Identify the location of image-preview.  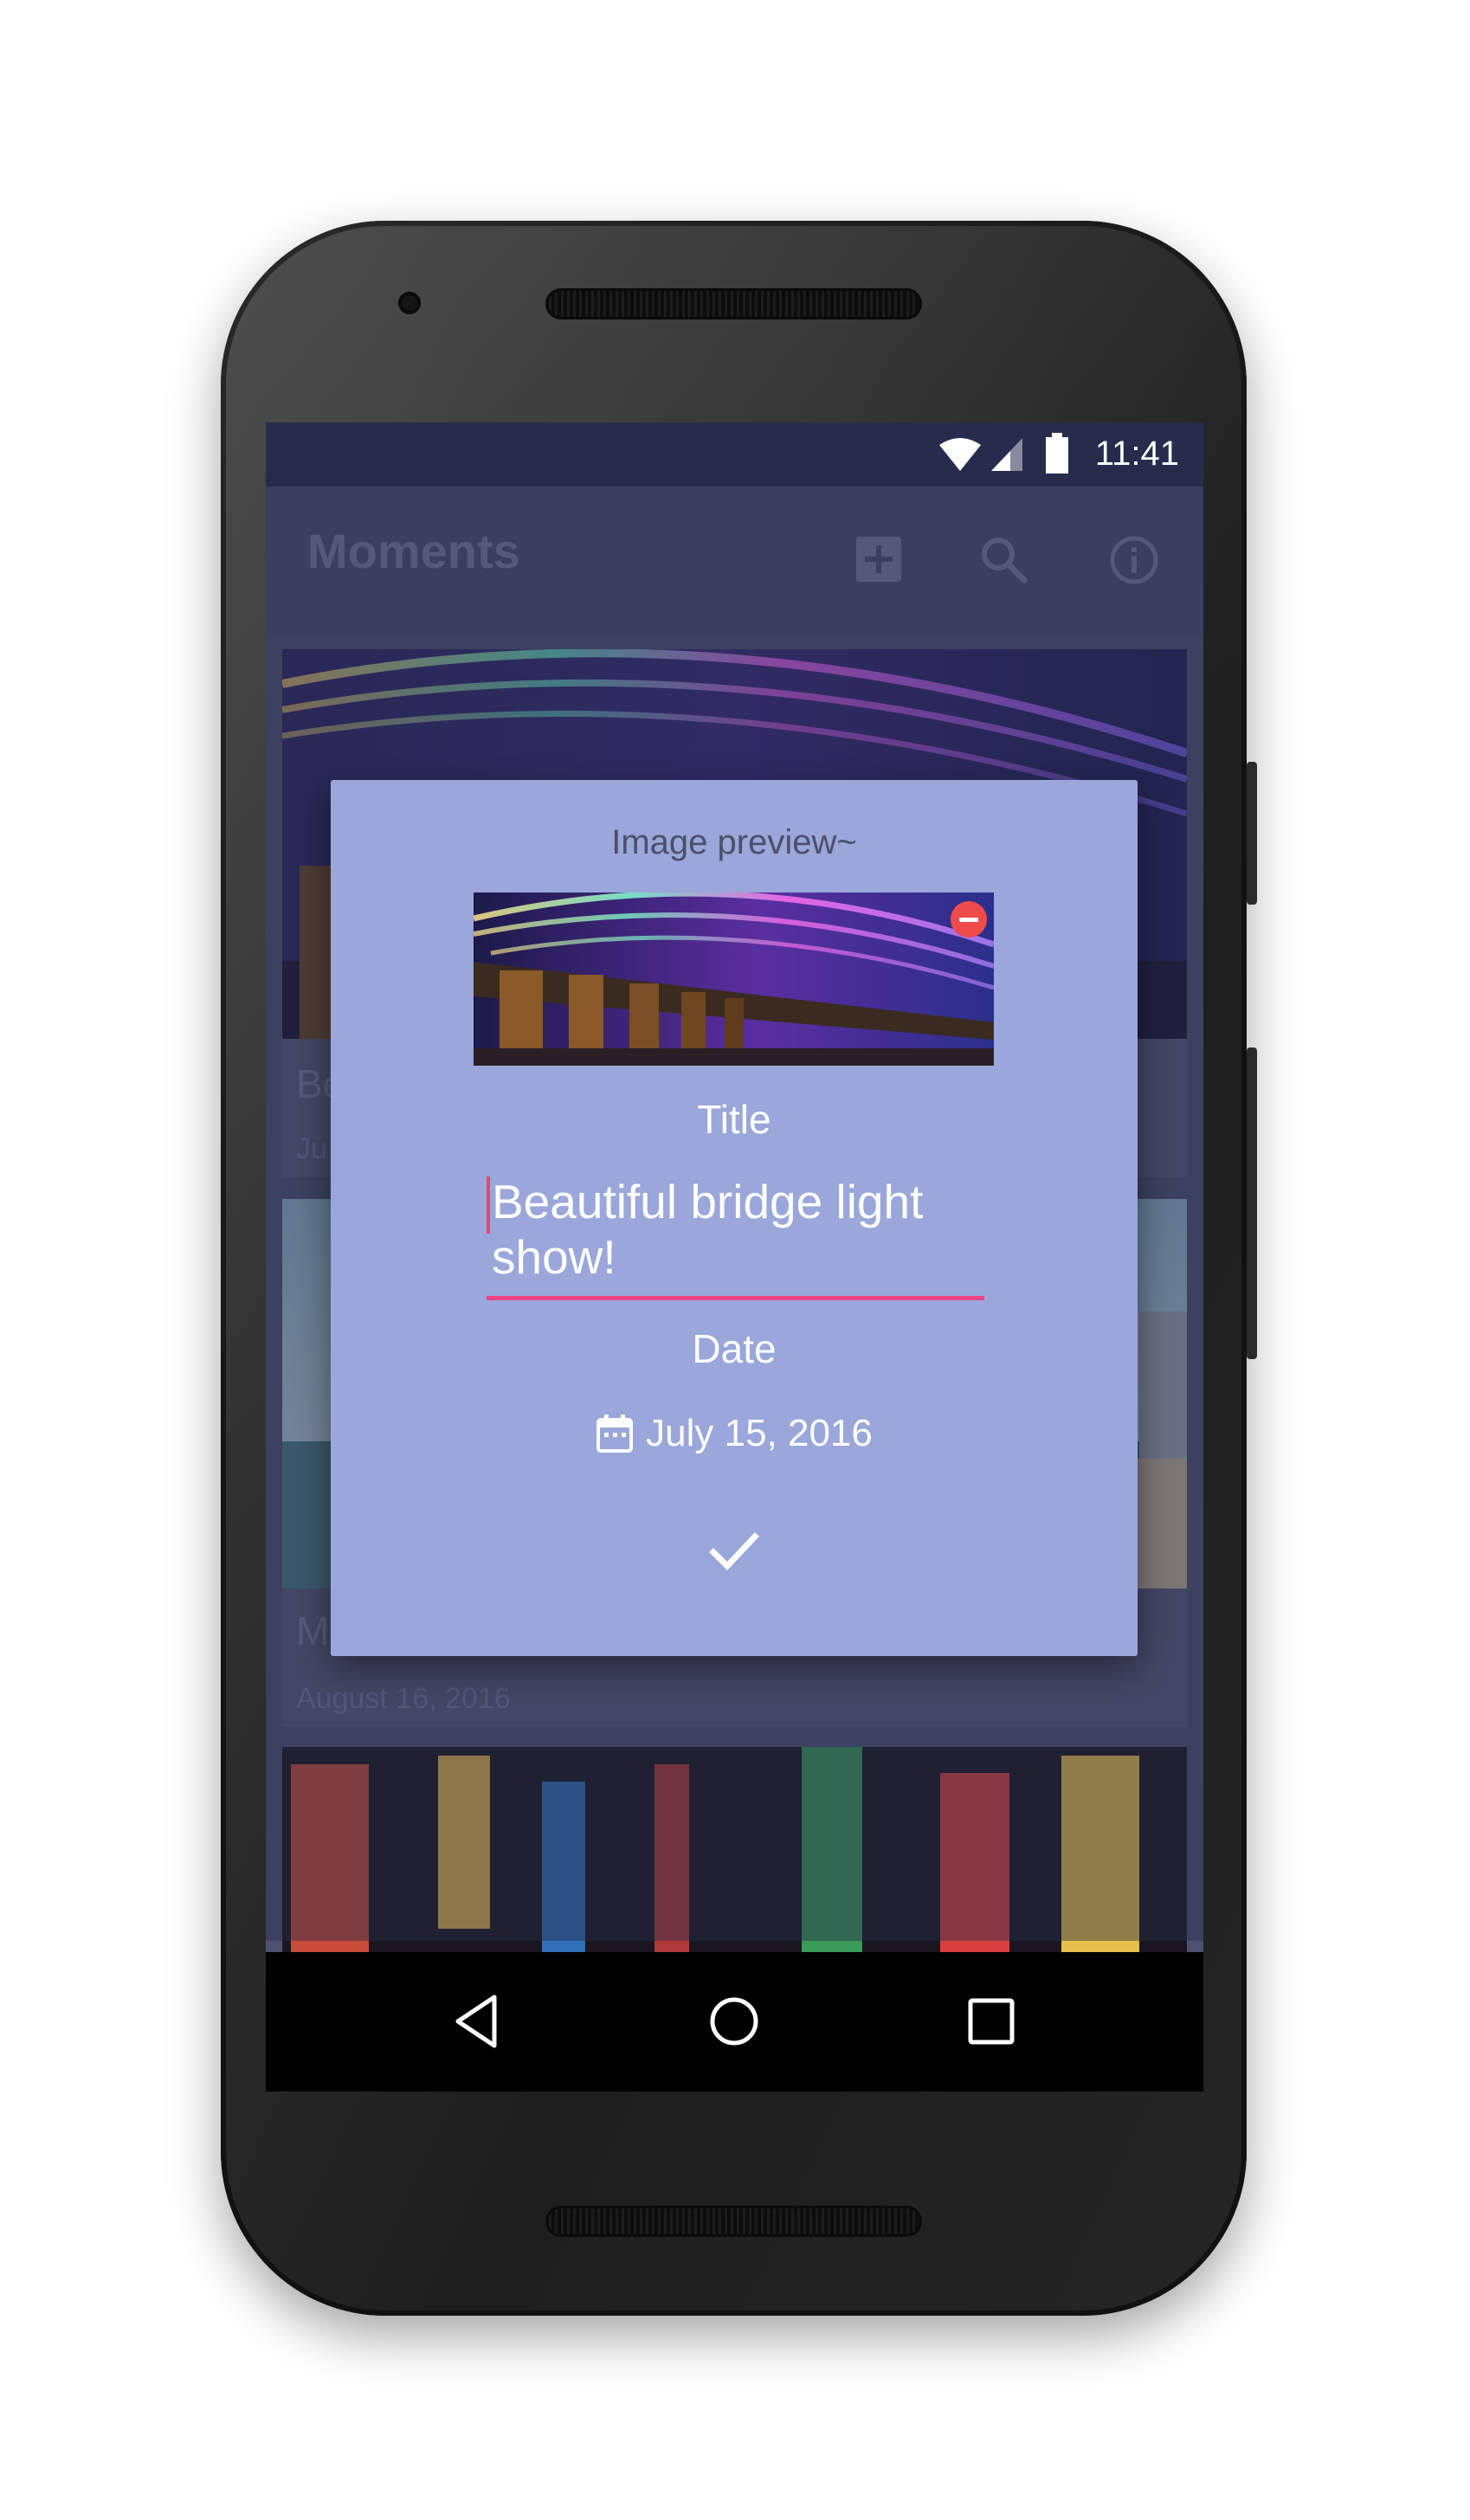
(734, 979).